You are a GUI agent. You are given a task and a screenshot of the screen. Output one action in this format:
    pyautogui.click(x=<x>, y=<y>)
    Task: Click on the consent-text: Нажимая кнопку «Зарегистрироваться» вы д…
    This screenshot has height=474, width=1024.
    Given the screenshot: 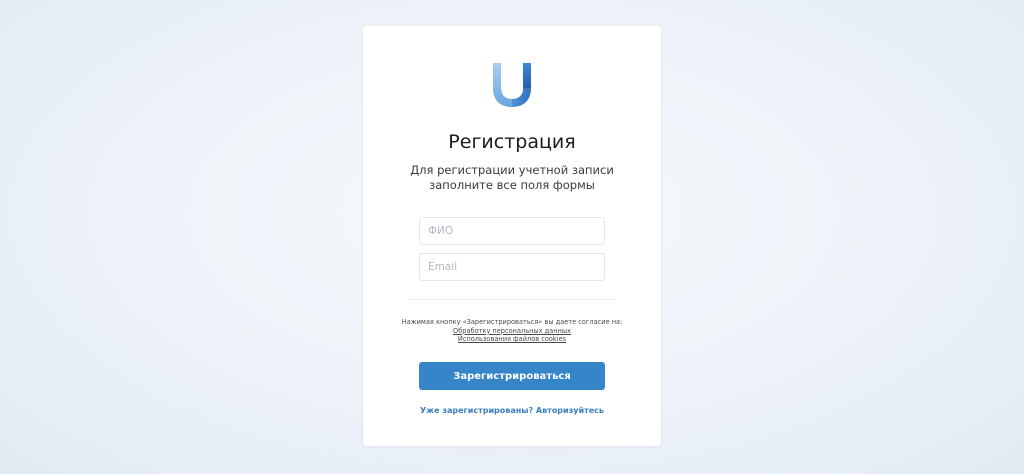 What is the action you would take?
    pyautogui.click(x=512, y=322)
    